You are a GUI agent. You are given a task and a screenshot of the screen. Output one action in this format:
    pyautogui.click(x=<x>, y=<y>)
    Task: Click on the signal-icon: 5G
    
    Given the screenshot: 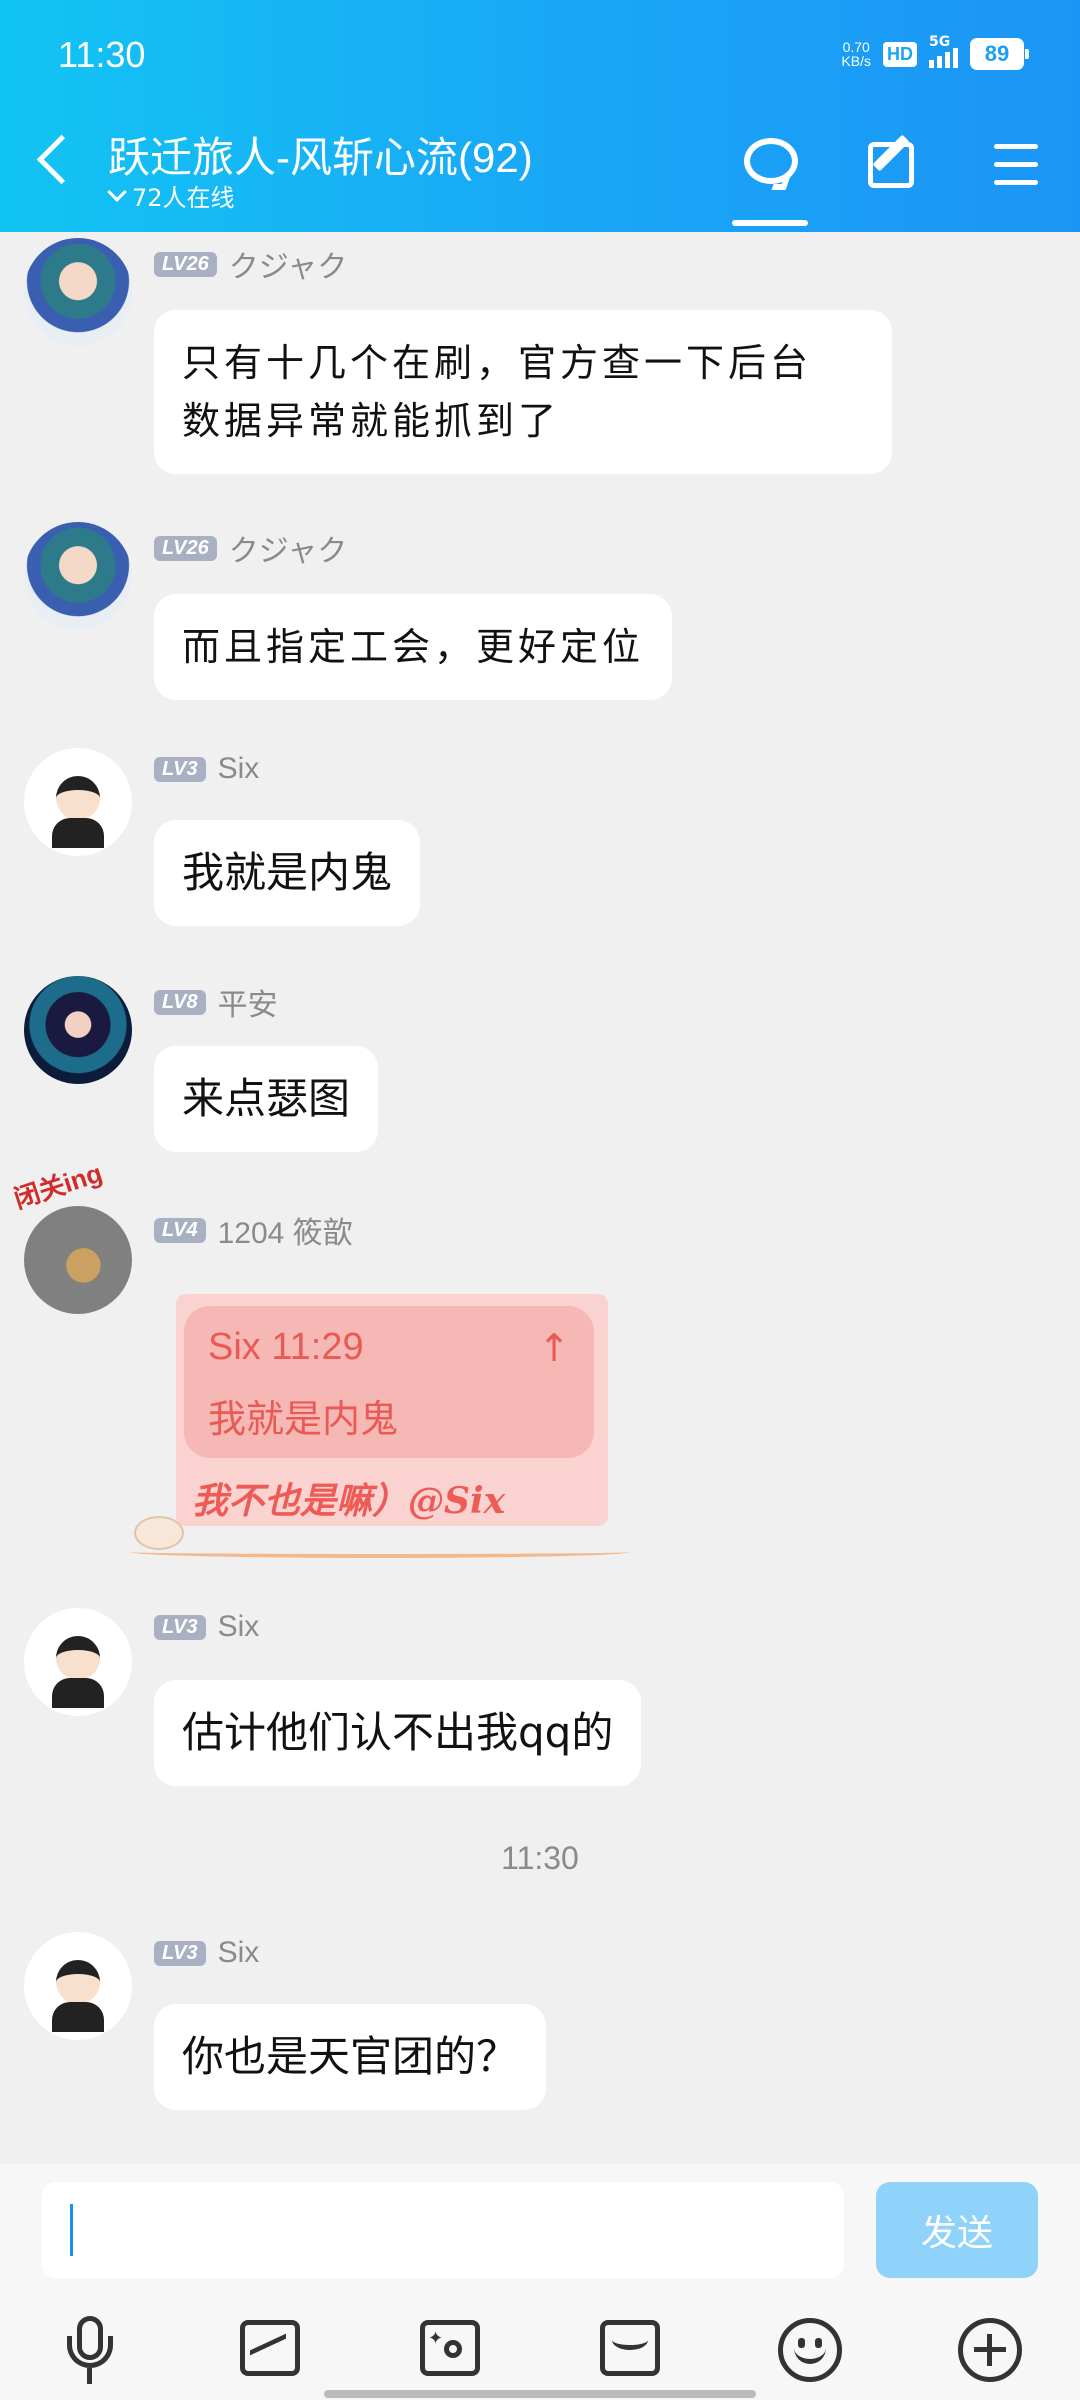 What is the action you would take?
    pyautogui.click(x=943, y=51)
    